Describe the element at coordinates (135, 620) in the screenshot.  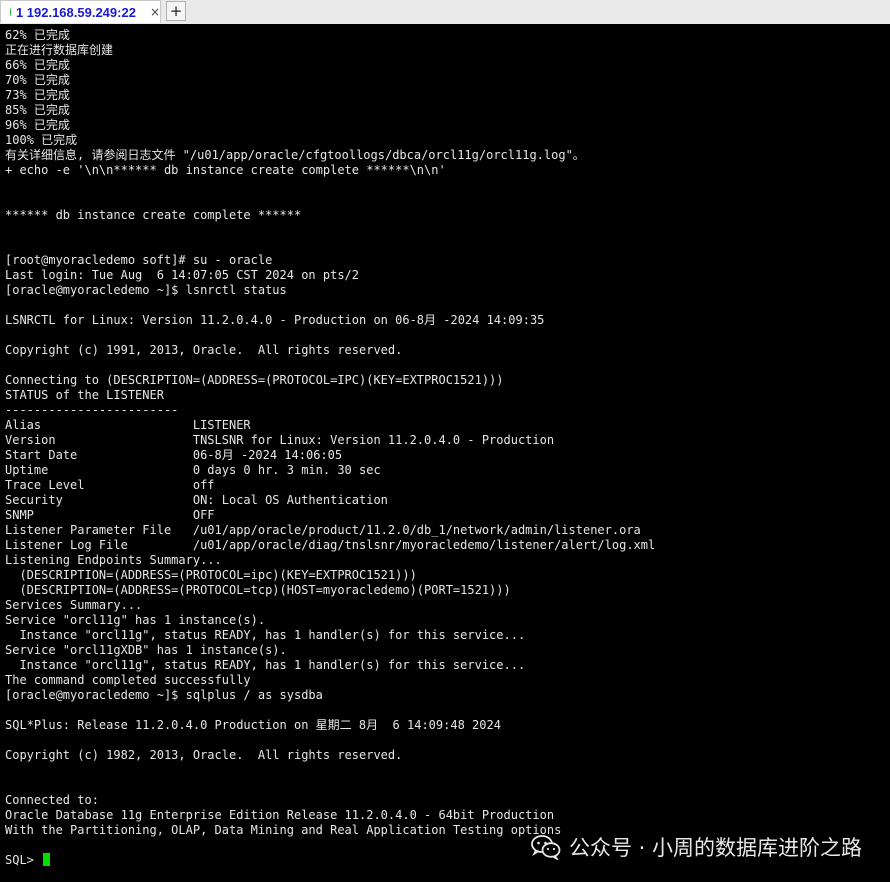
I see `terminal-line-text: Service "orcl11g" has 1 instance(s).` at that location.